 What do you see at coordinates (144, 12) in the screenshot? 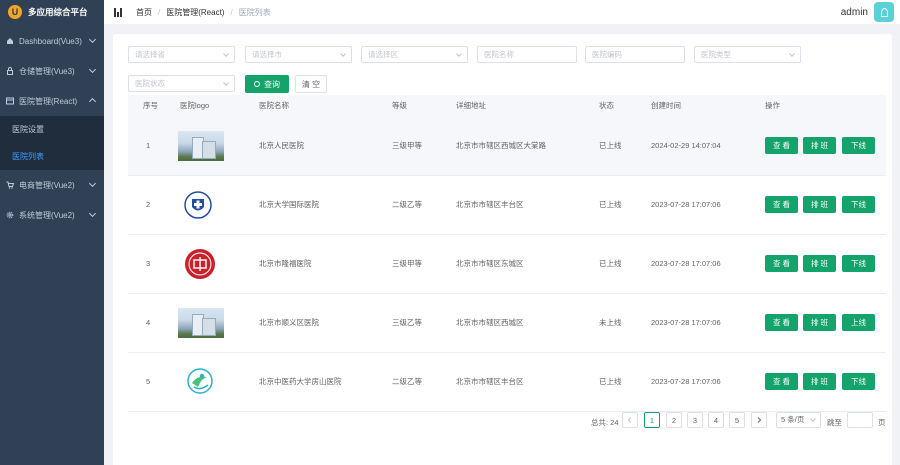
I see `breadcrumb-home: 首页` at bounding box center [144, 12].